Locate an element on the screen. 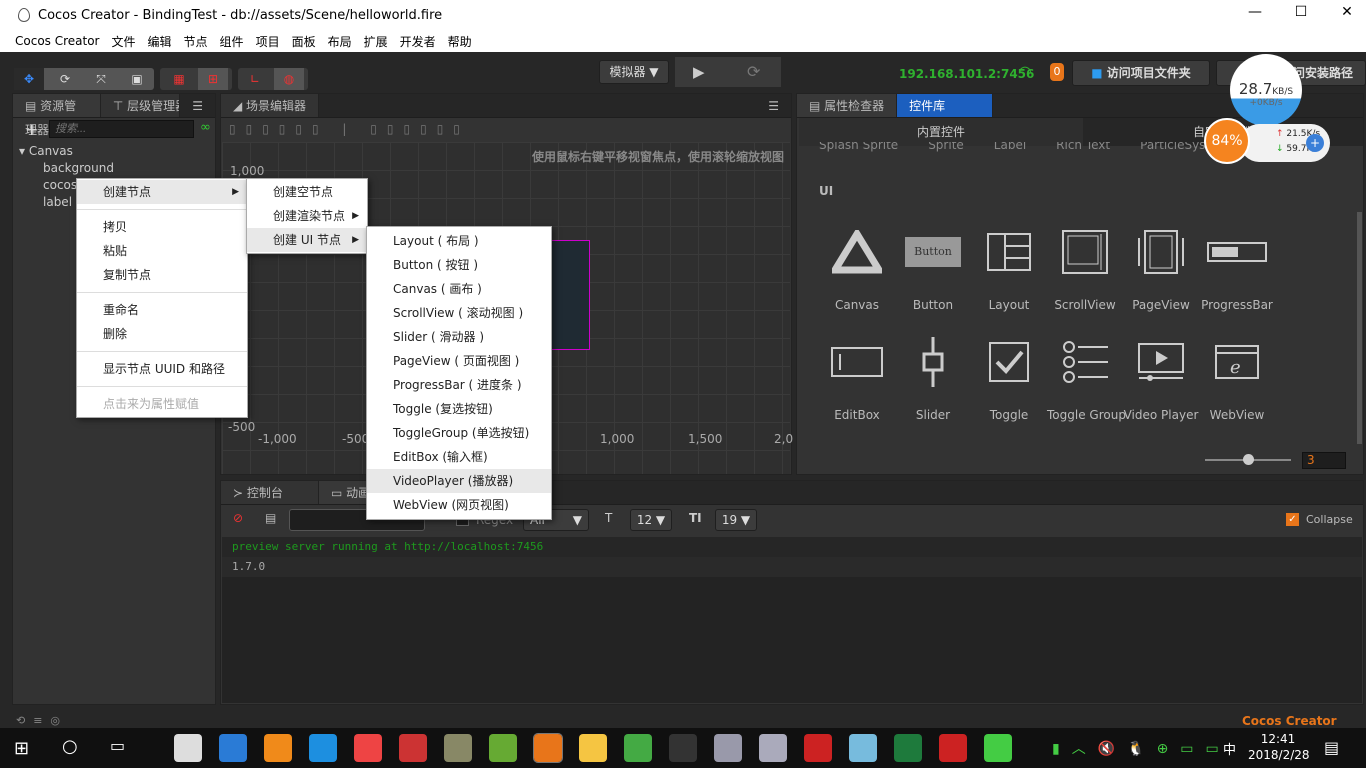 This screenshot has width=1366, height=768. tab-scene: ◢ 场景编辑器 is located at coordinates (270, 105).